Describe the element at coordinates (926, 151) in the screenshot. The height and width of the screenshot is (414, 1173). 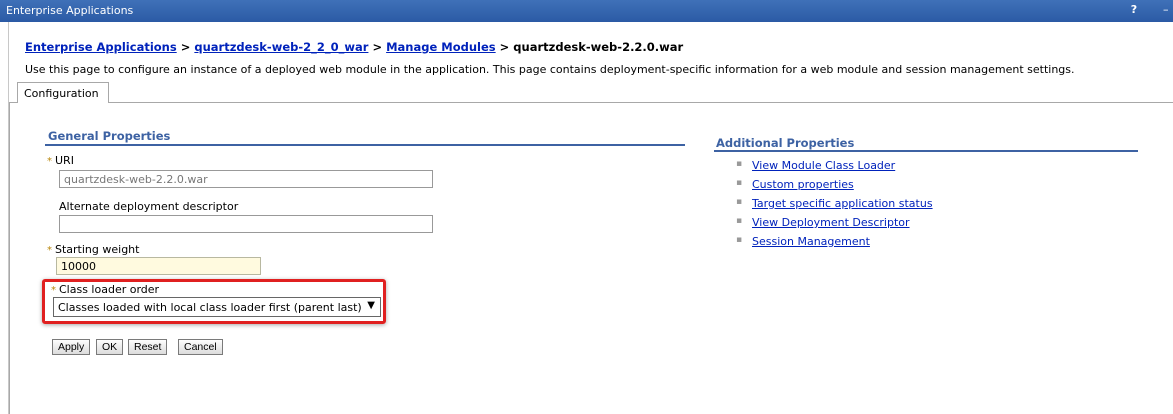
I see `additional-properties-rule` at that location.